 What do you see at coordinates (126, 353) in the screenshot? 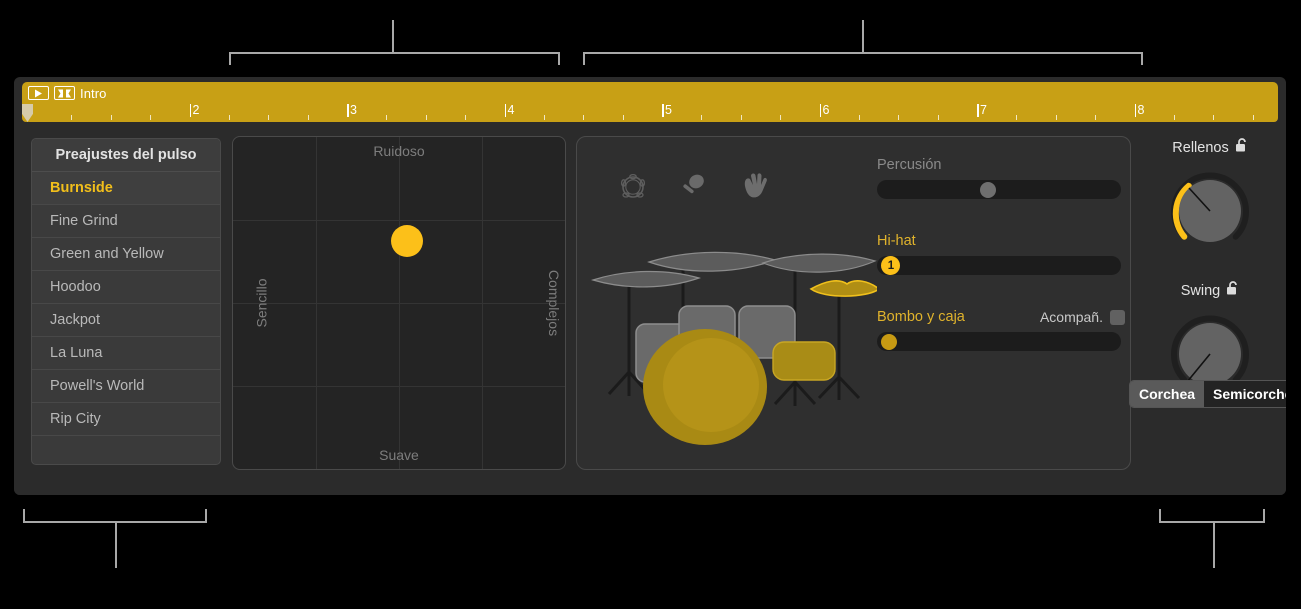
I see `preset-item: La Luna` at bounding box center [126, 353].